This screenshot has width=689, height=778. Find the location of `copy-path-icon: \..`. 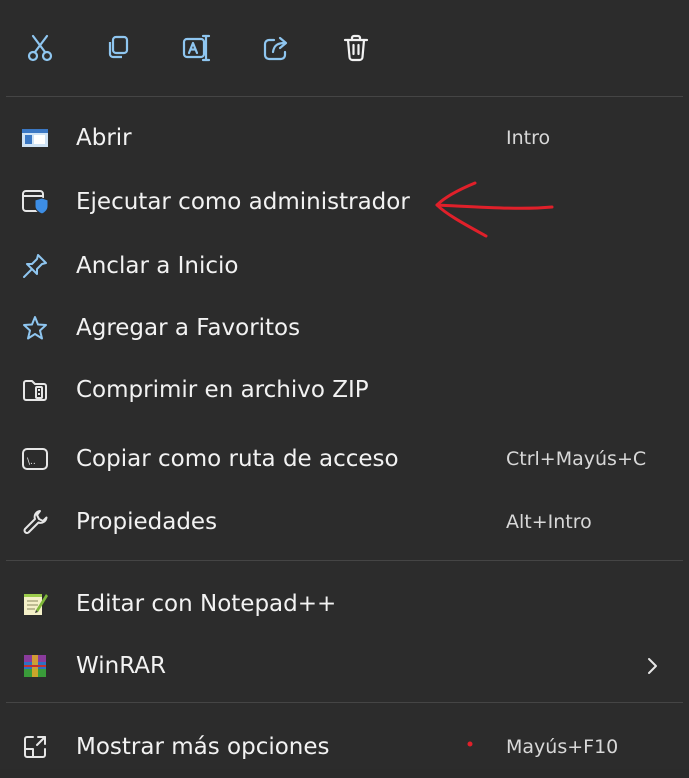

copy-path-icon: \.. is located at coordinates (35, 459).